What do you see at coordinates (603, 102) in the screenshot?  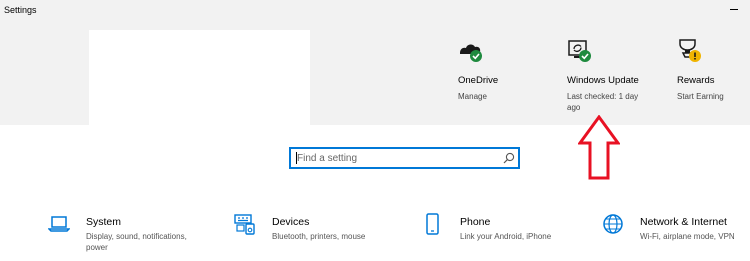 I see `windows-update-subtitle: Last checked: 1 day ago` at bounding box center [603, 102].